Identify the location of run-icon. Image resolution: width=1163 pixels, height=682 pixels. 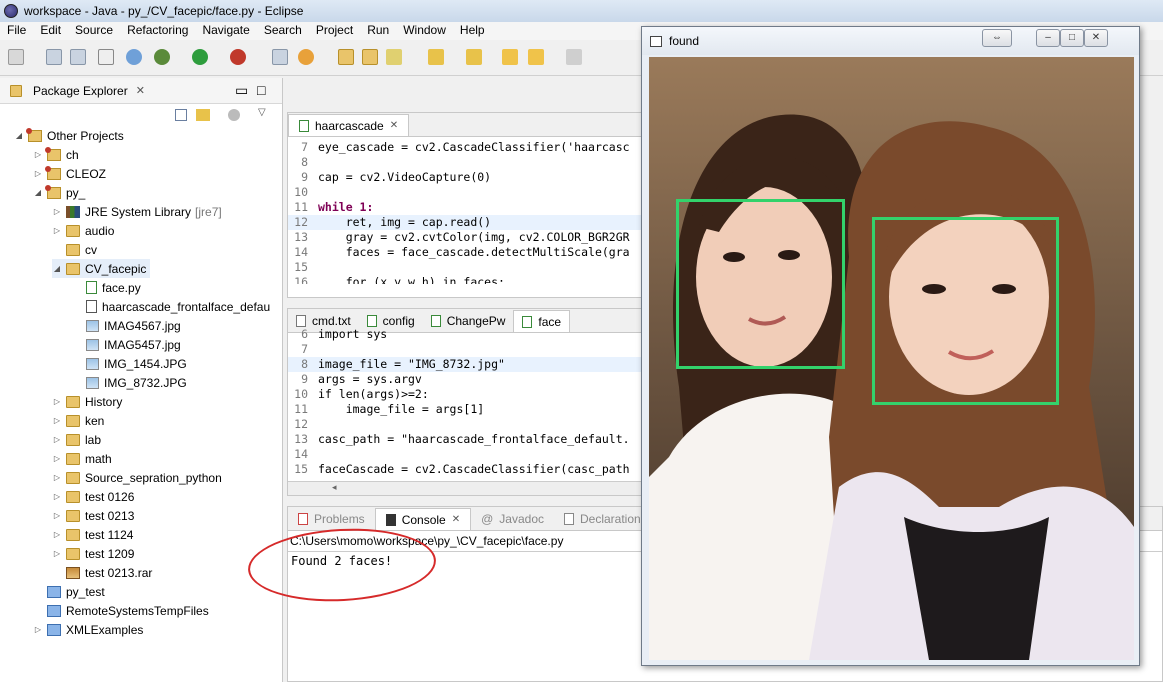
(200, 57).